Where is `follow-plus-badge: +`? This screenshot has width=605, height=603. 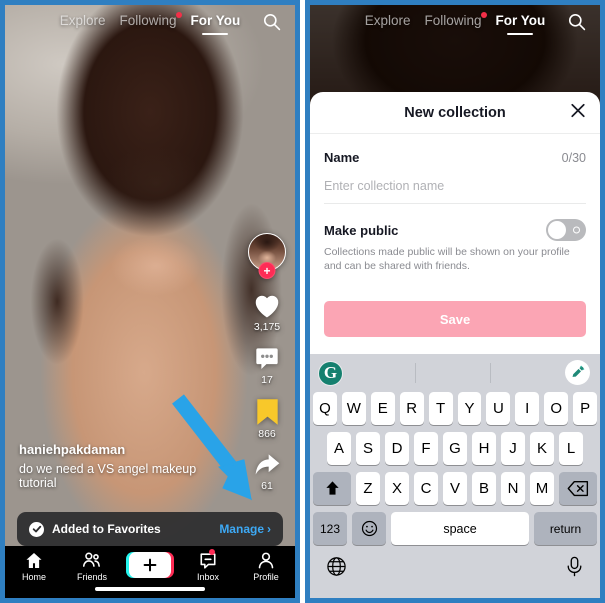
follow-plus-badge: + is located at coordinates (267, 270).